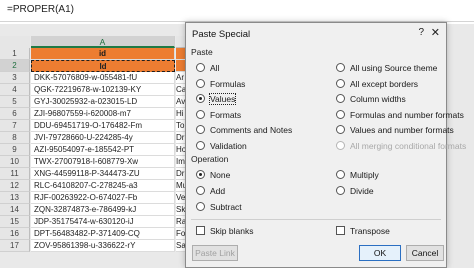  I want to click on select-all-corner, so click(15, 42).